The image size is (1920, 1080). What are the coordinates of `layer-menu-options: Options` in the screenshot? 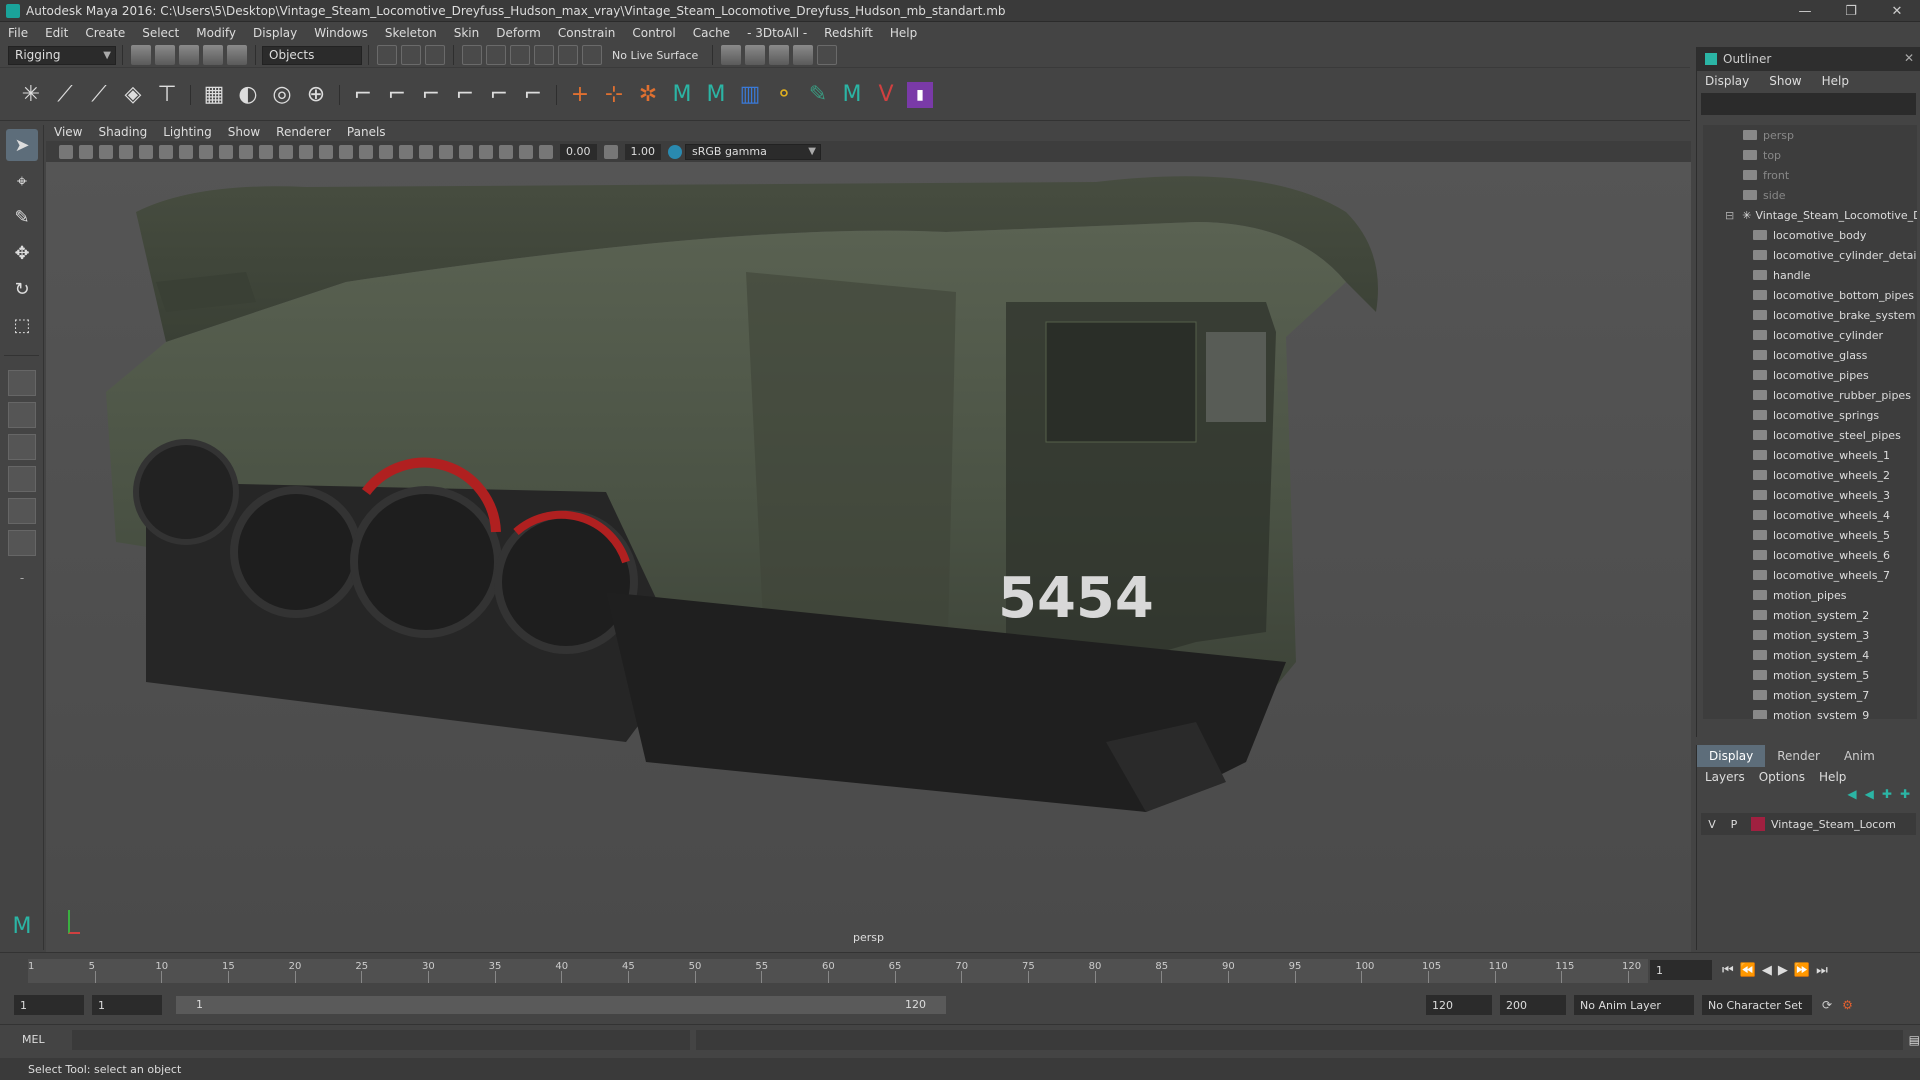 It's located at (1782, 777).